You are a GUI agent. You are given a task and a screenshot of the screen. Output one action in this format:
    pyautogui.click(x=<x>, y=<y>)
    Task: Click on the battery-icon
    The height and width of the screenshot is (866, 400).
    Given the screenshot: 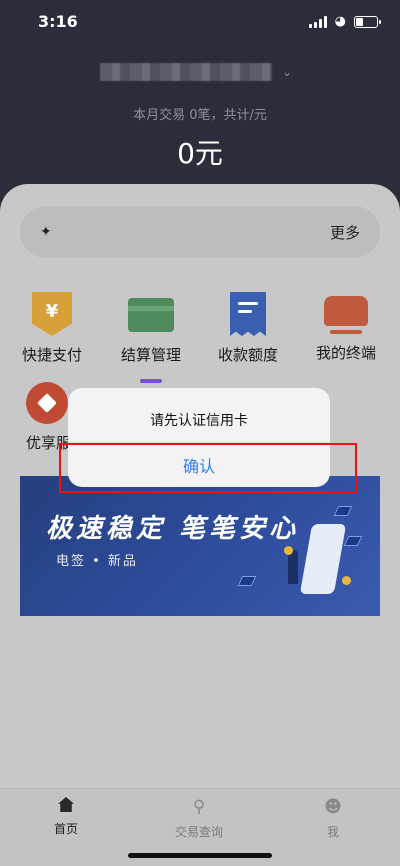 What is the action you would take?
    pyautogui.click(x=367, y=21)
    